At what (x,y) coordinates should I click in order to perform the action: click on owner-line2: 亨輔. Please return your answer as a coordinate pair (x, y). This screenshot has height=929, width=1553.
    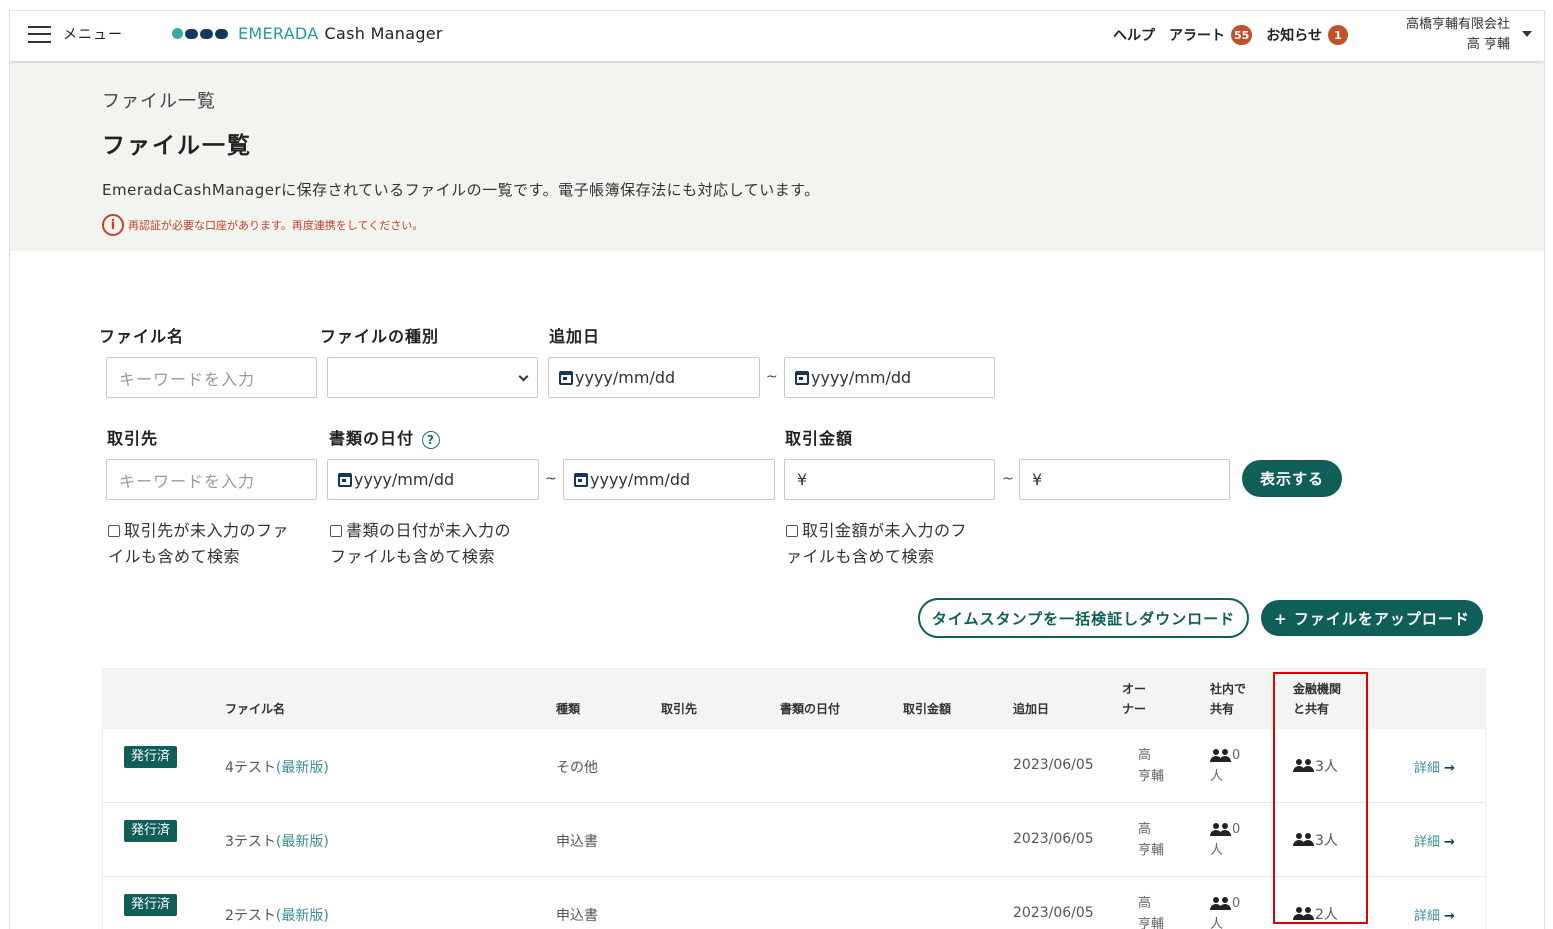
    Looking at the image, I should click on (1151, 776).